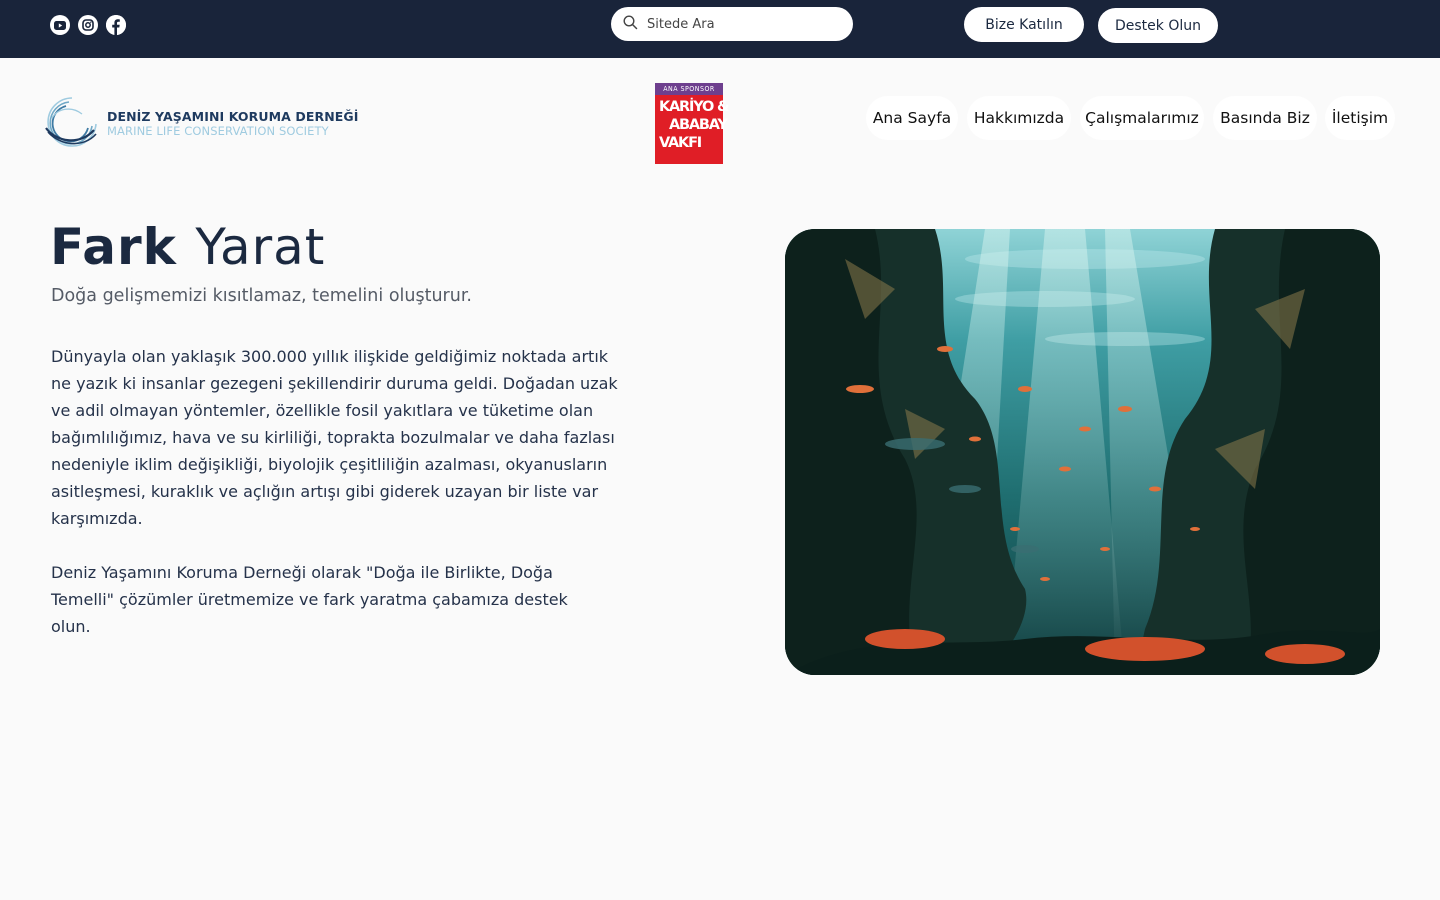  Describe the element at coordinates (260, 247) in the screenshot. I see `title-light: Yarat` at that location.